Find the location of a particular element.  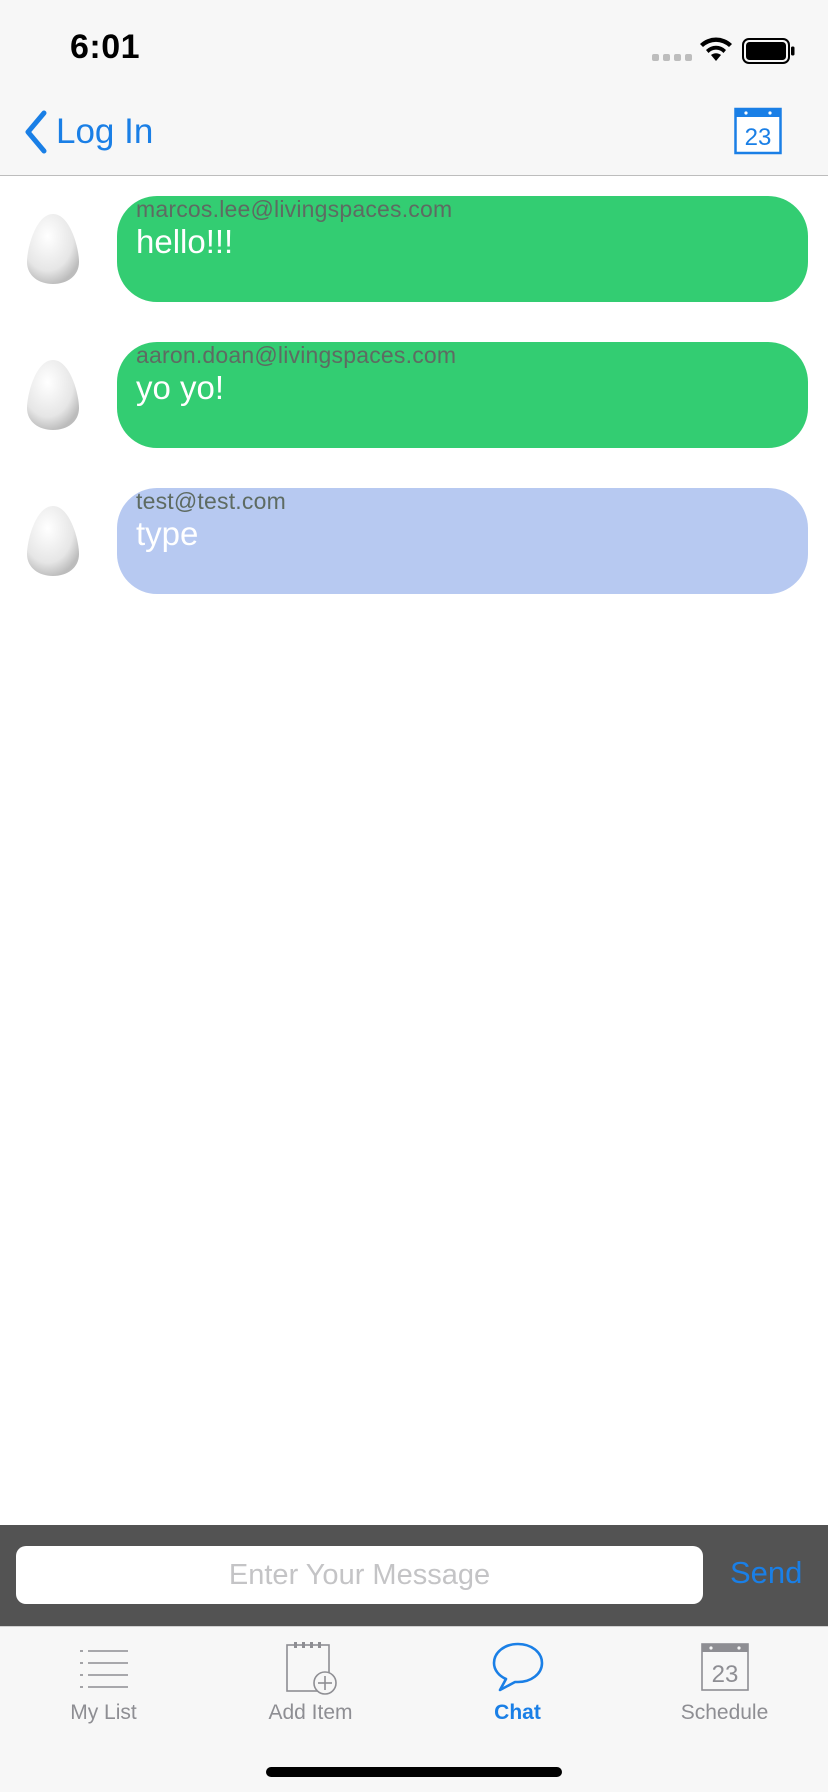

tab-my-list: My List is located at coordinates (103, 1682).